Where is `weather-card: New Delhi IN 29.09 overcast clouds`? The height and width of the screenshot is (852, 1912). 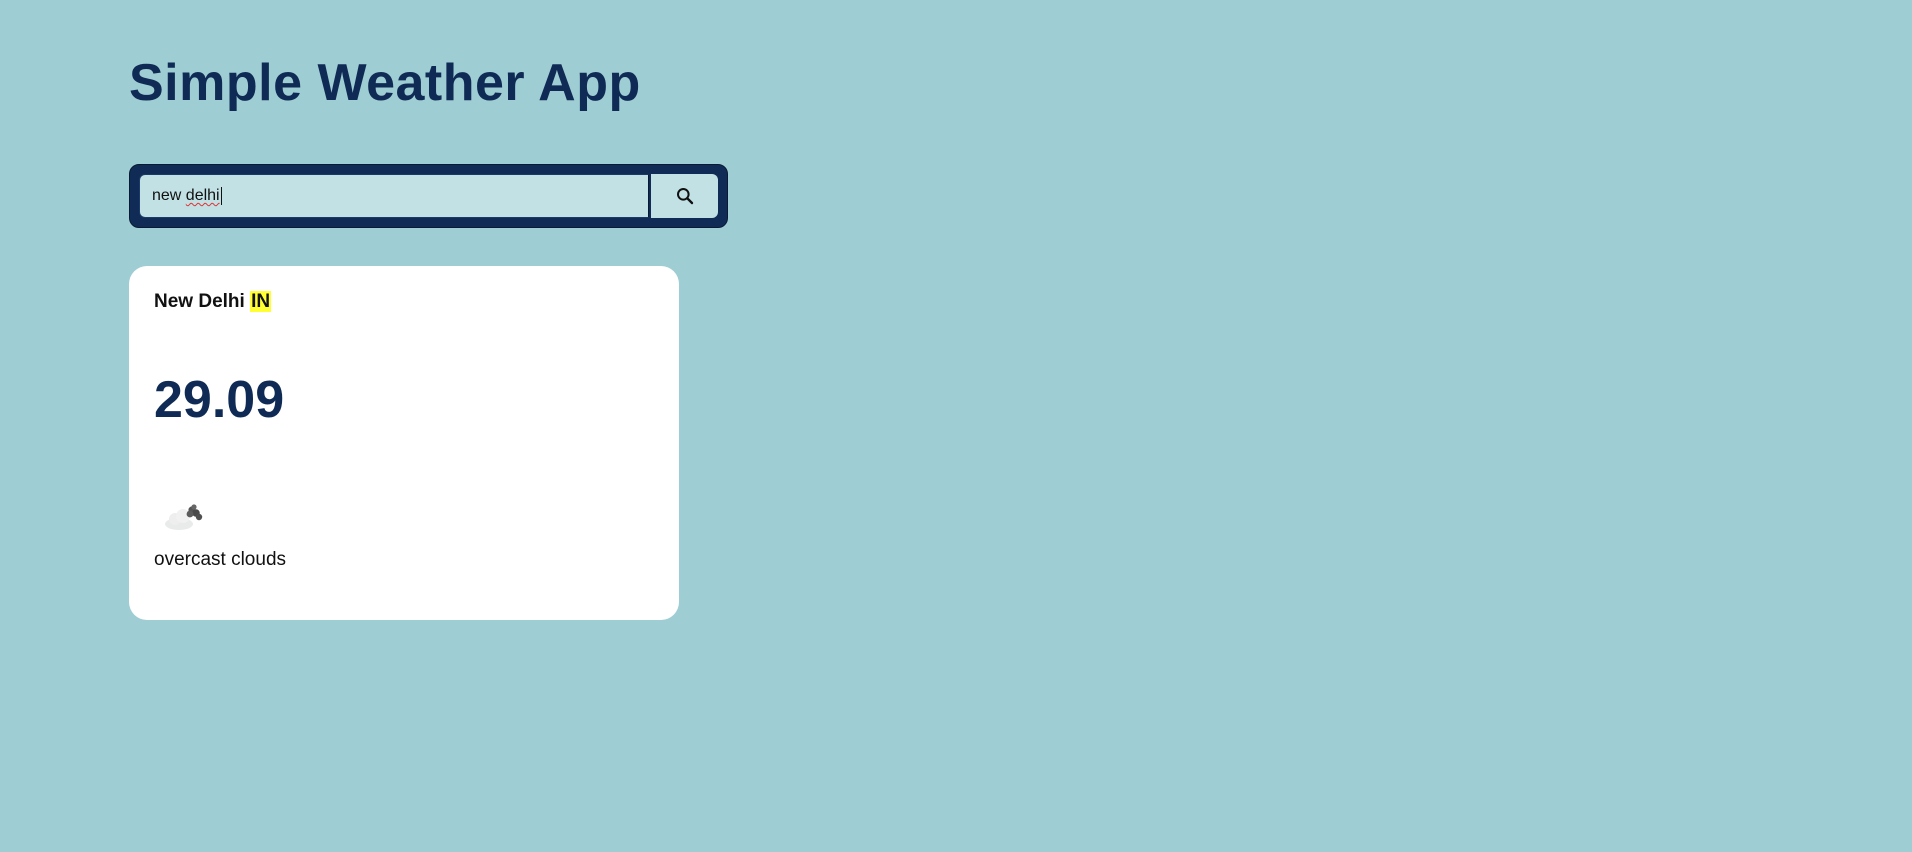 weather-card: New Delhi IN 29.09 overcast clouds is located at coordinates (404, 443).